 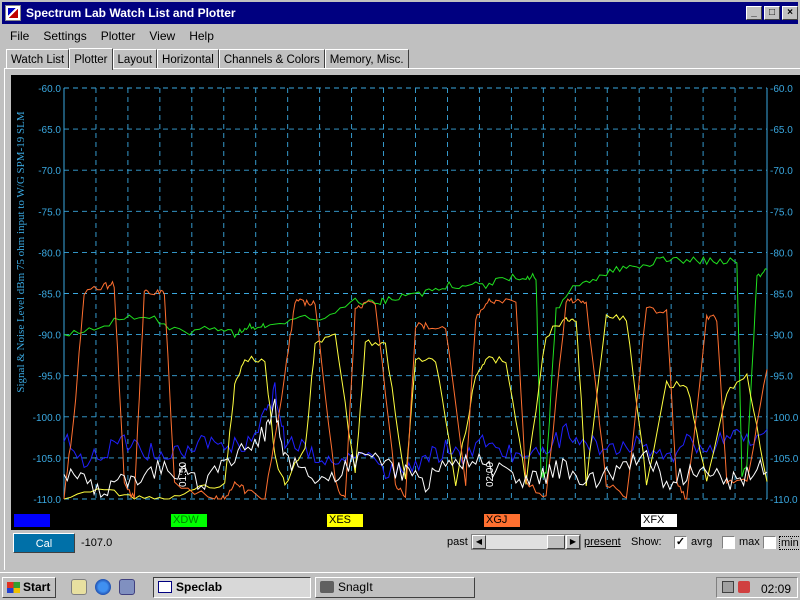 I want to click on menu-bar: File Settings Plotter View Help, so click(x=400, y=36).